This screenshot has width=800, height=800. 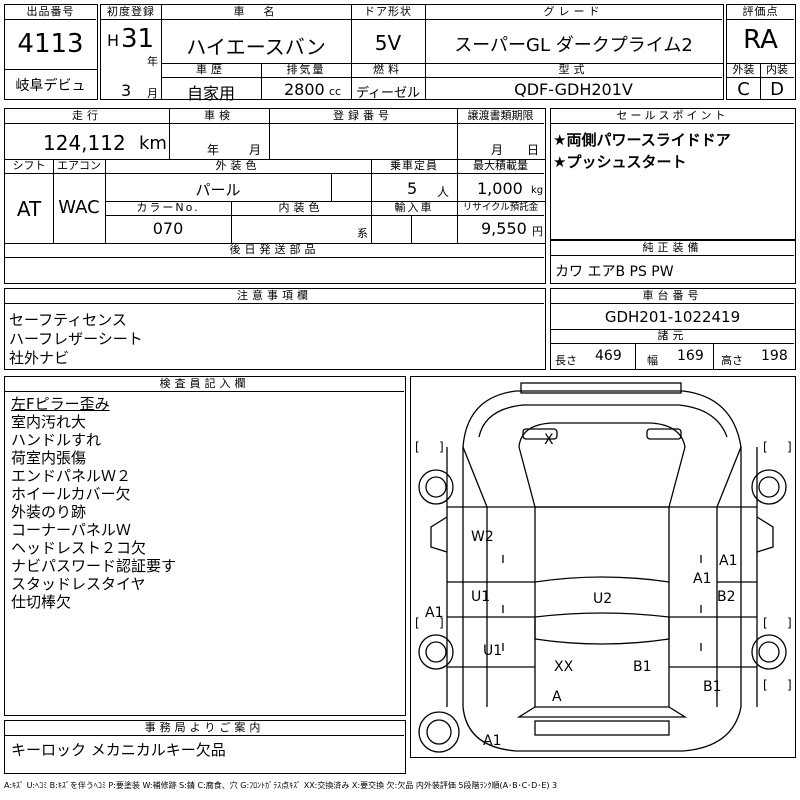 What do you see at coordinates (113, 40) in the screenshot?
I see `reg-era: H` at bounding box center [113, 40].